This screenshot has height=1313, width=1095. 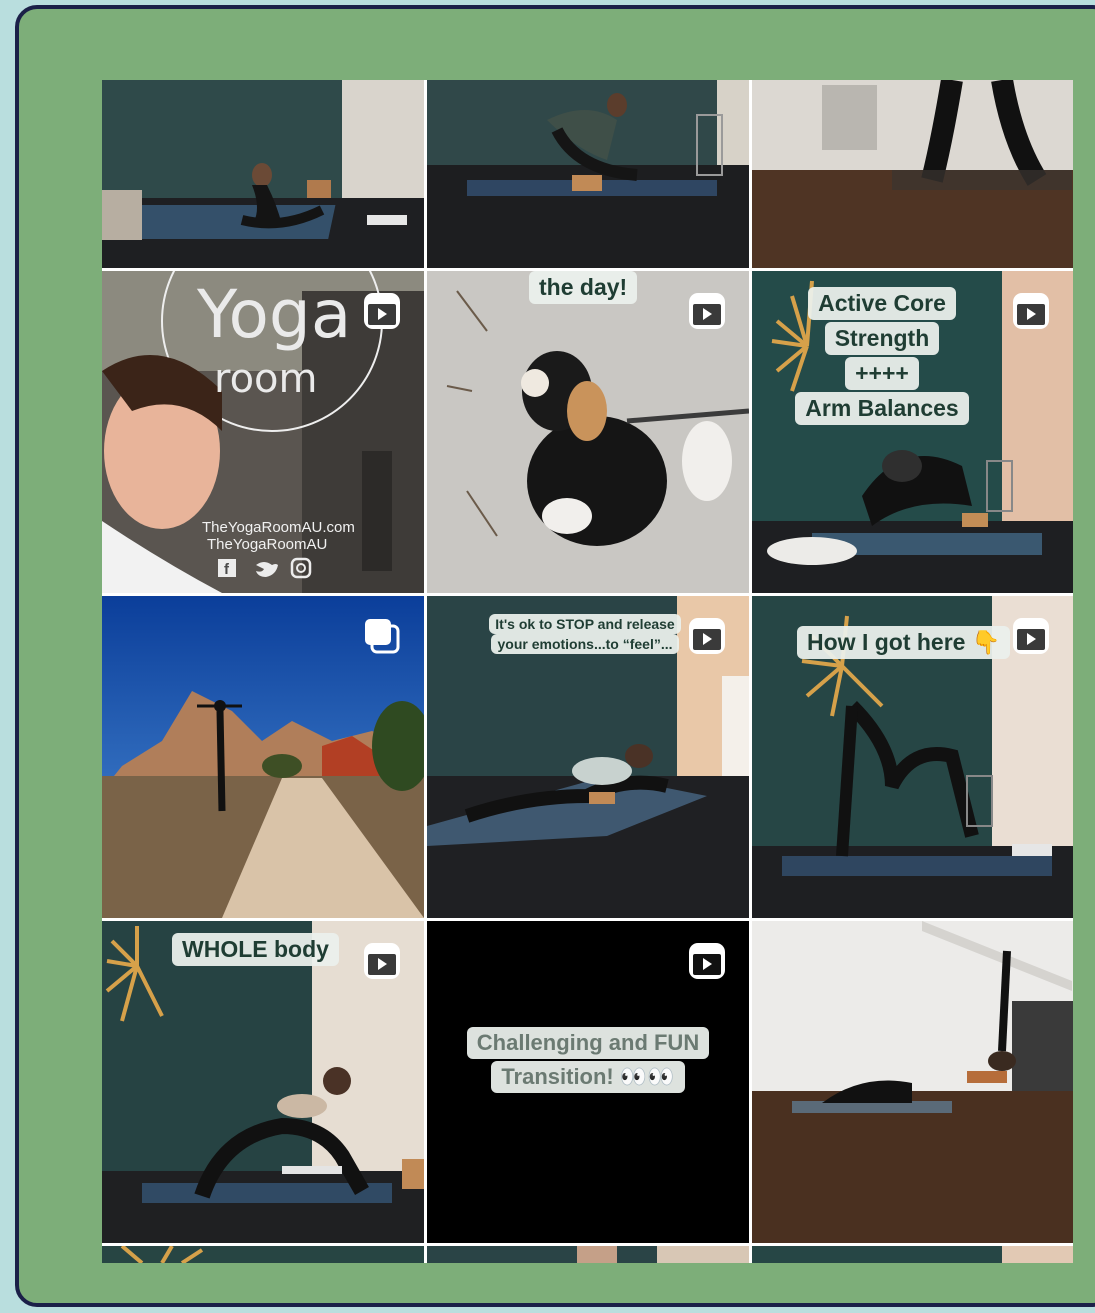 What do you see at coordinates (882, 373) in the screenshot?
I see `caption-line: ++++` at bounding box center [882, 373].